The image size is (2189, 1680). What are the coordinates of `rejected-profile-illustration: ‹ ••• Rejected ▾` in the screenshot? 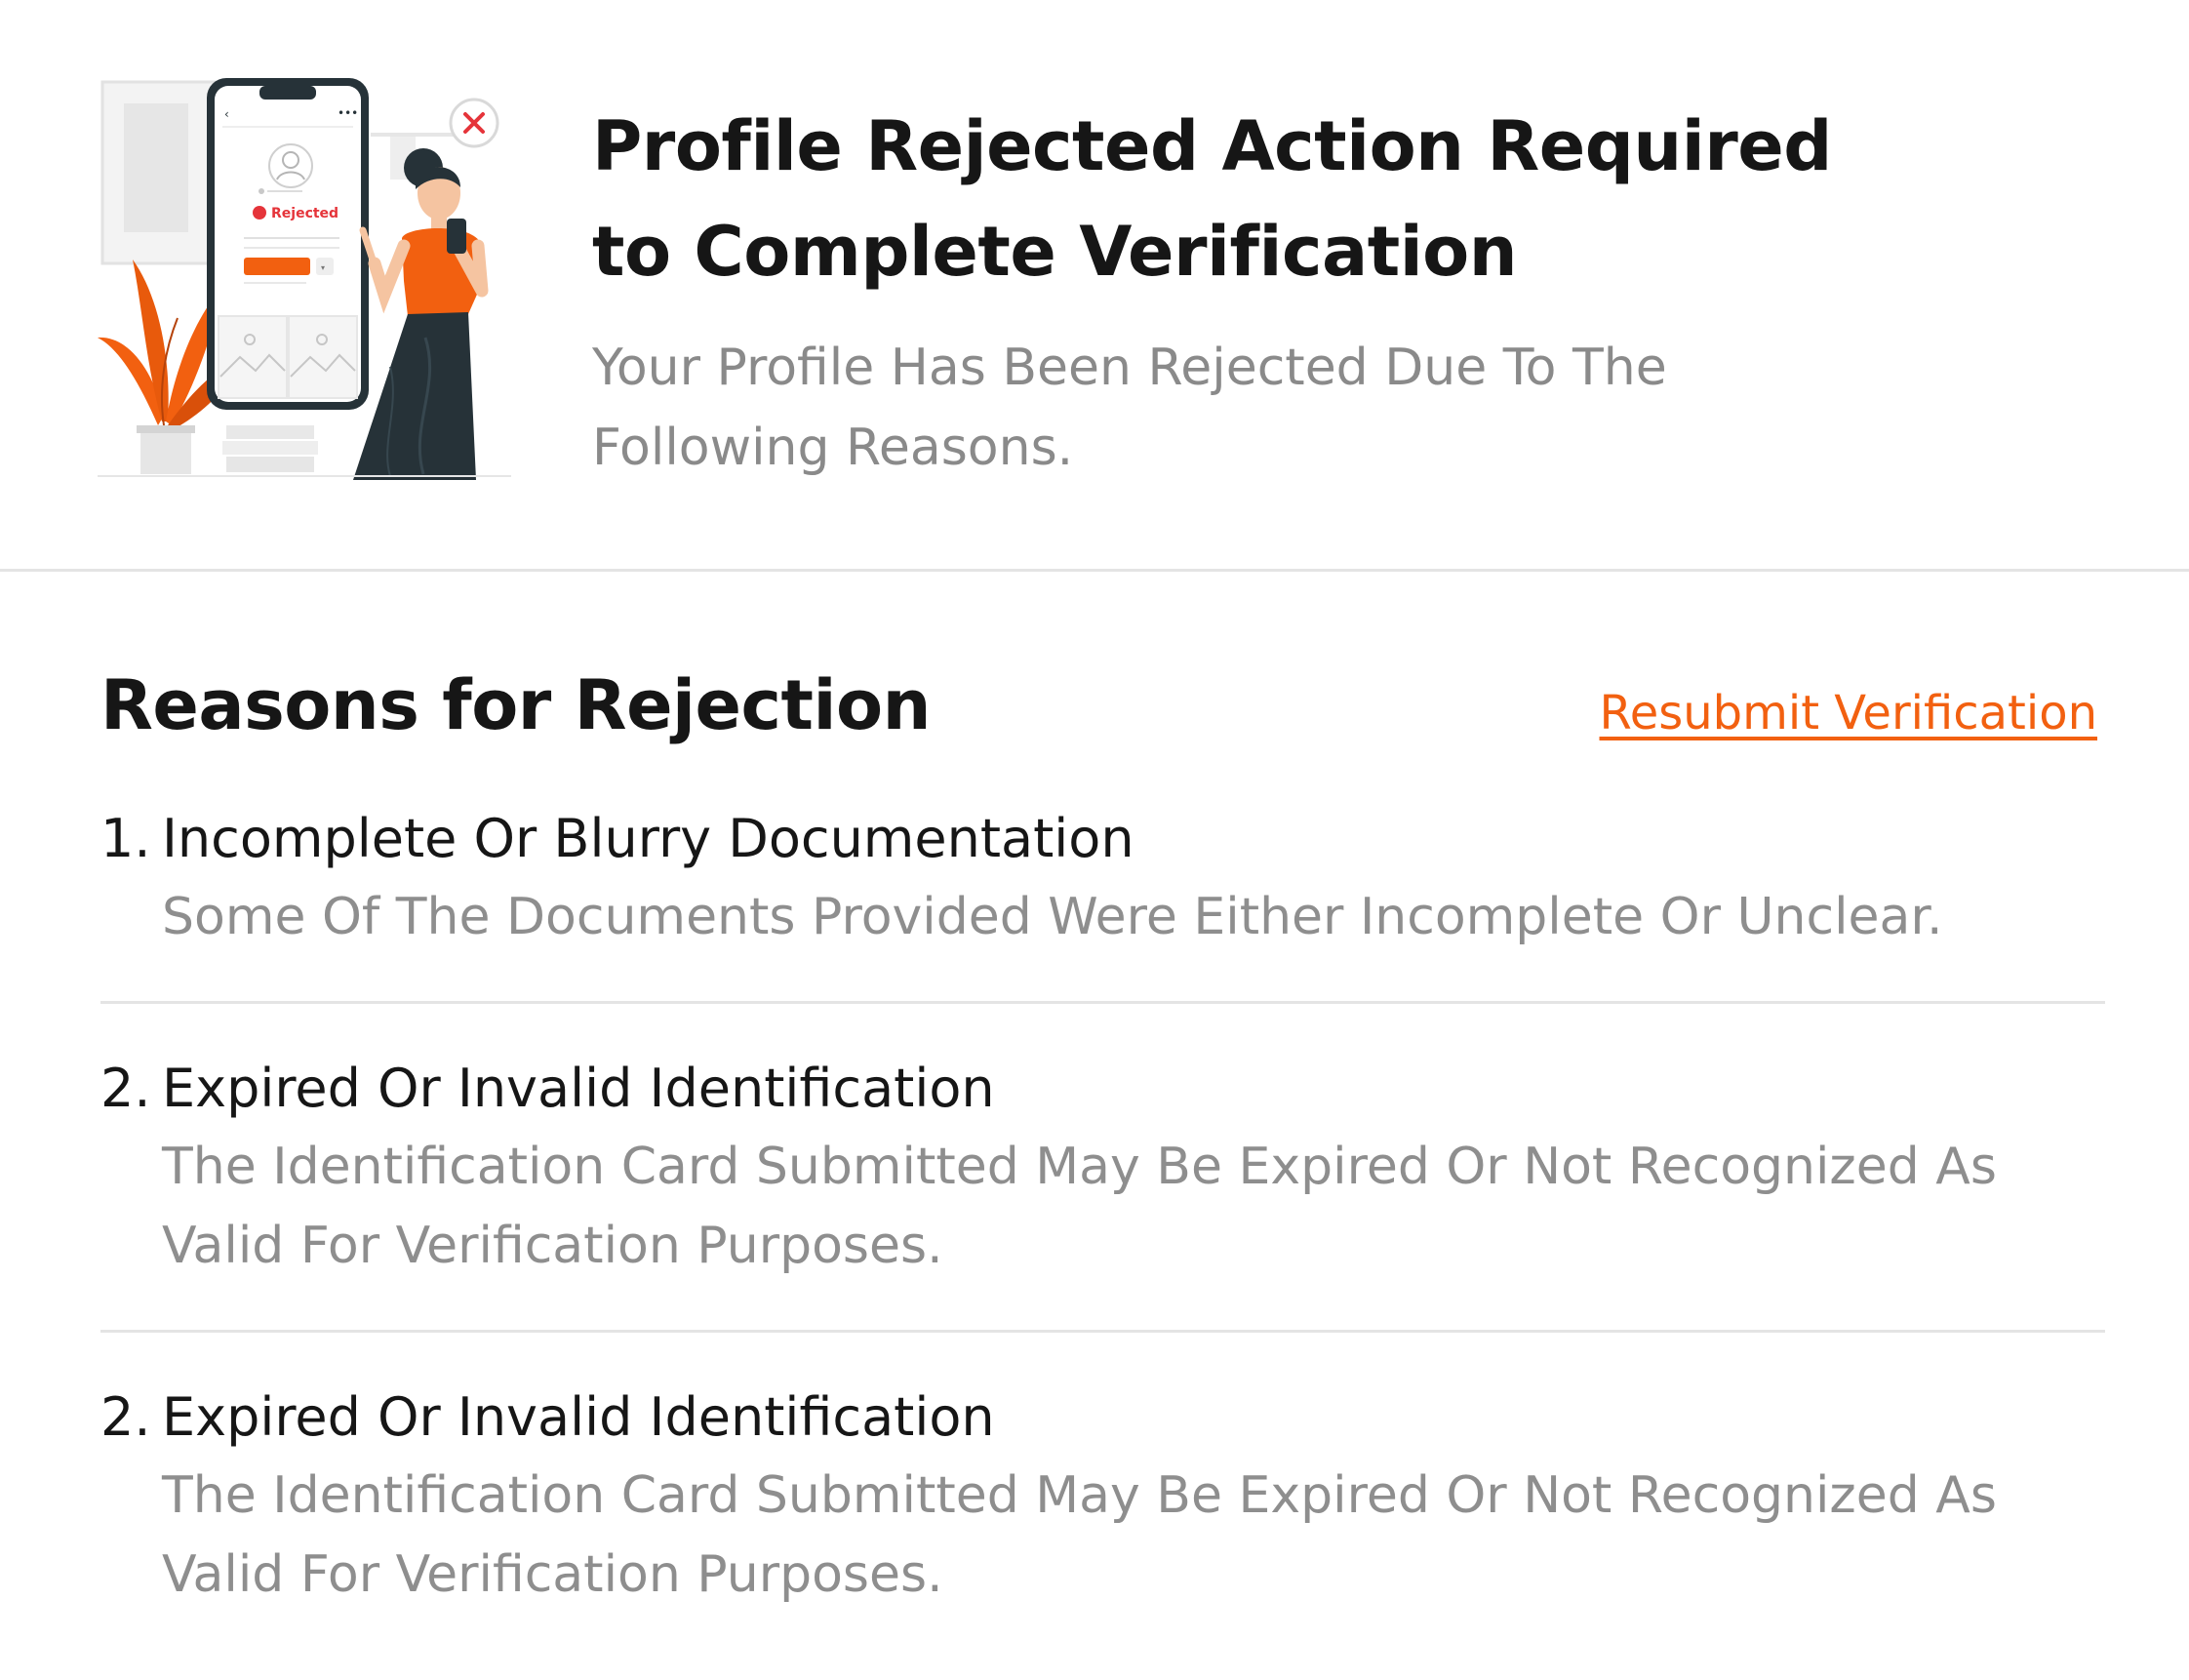 It's located at (304, 279).